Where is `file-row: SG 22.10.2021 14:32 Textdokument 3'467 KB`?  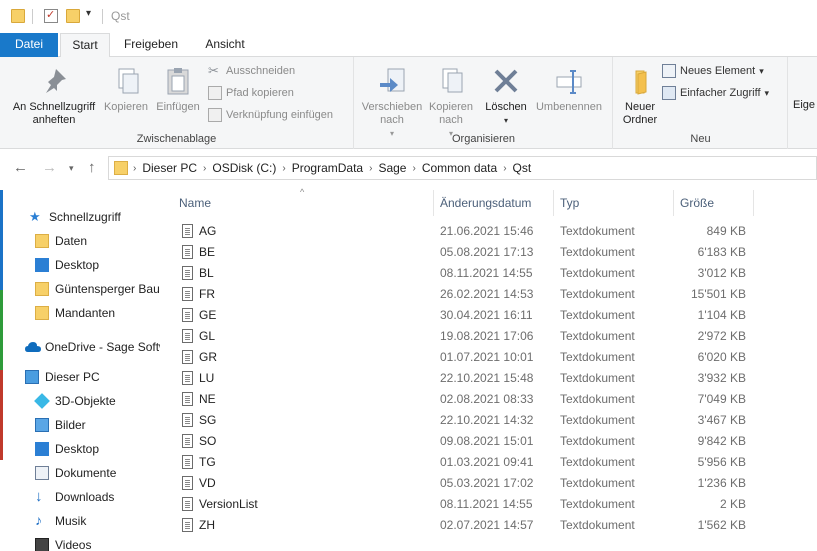
file-row: SG 22.10.2021 14:32 Textdokument 3'467 KB is located at coordinates (490, 420).